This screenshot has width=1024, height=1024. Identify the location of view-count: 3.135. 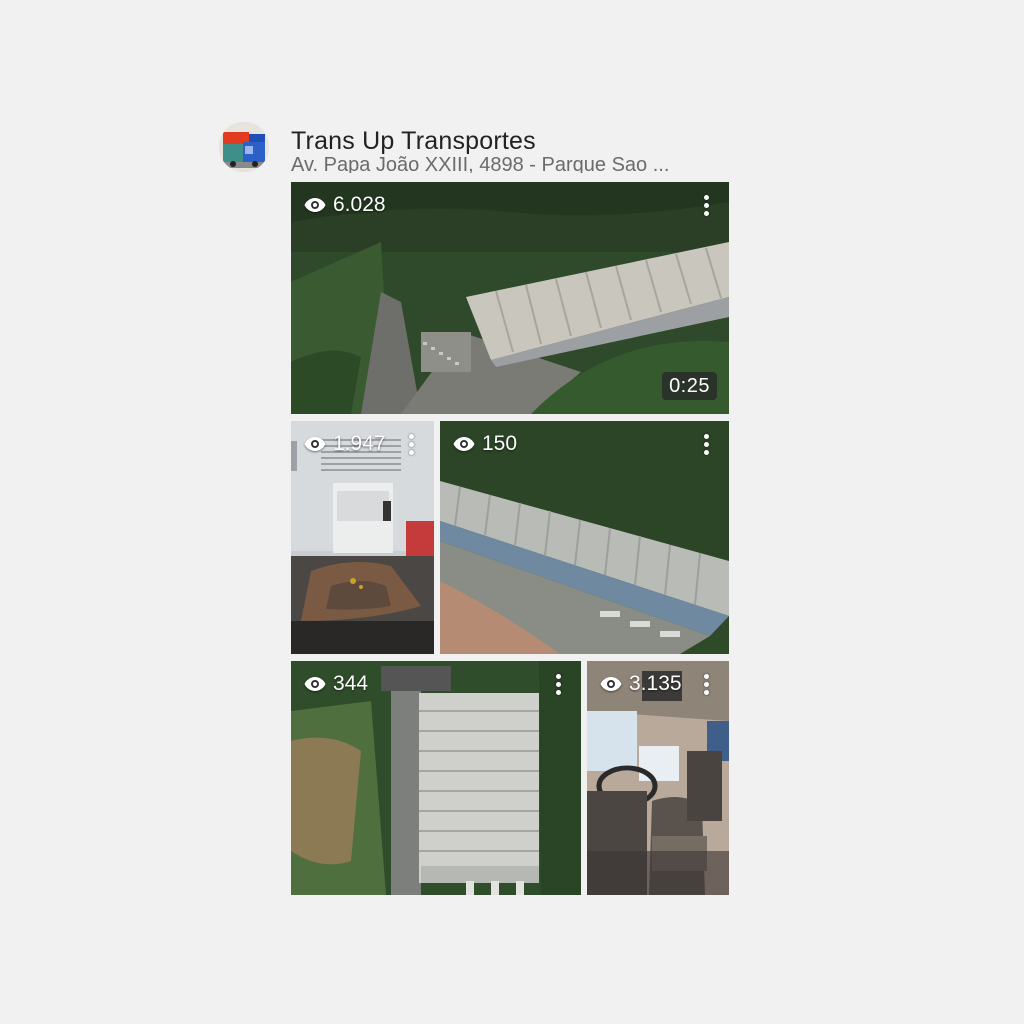
(640, 684).